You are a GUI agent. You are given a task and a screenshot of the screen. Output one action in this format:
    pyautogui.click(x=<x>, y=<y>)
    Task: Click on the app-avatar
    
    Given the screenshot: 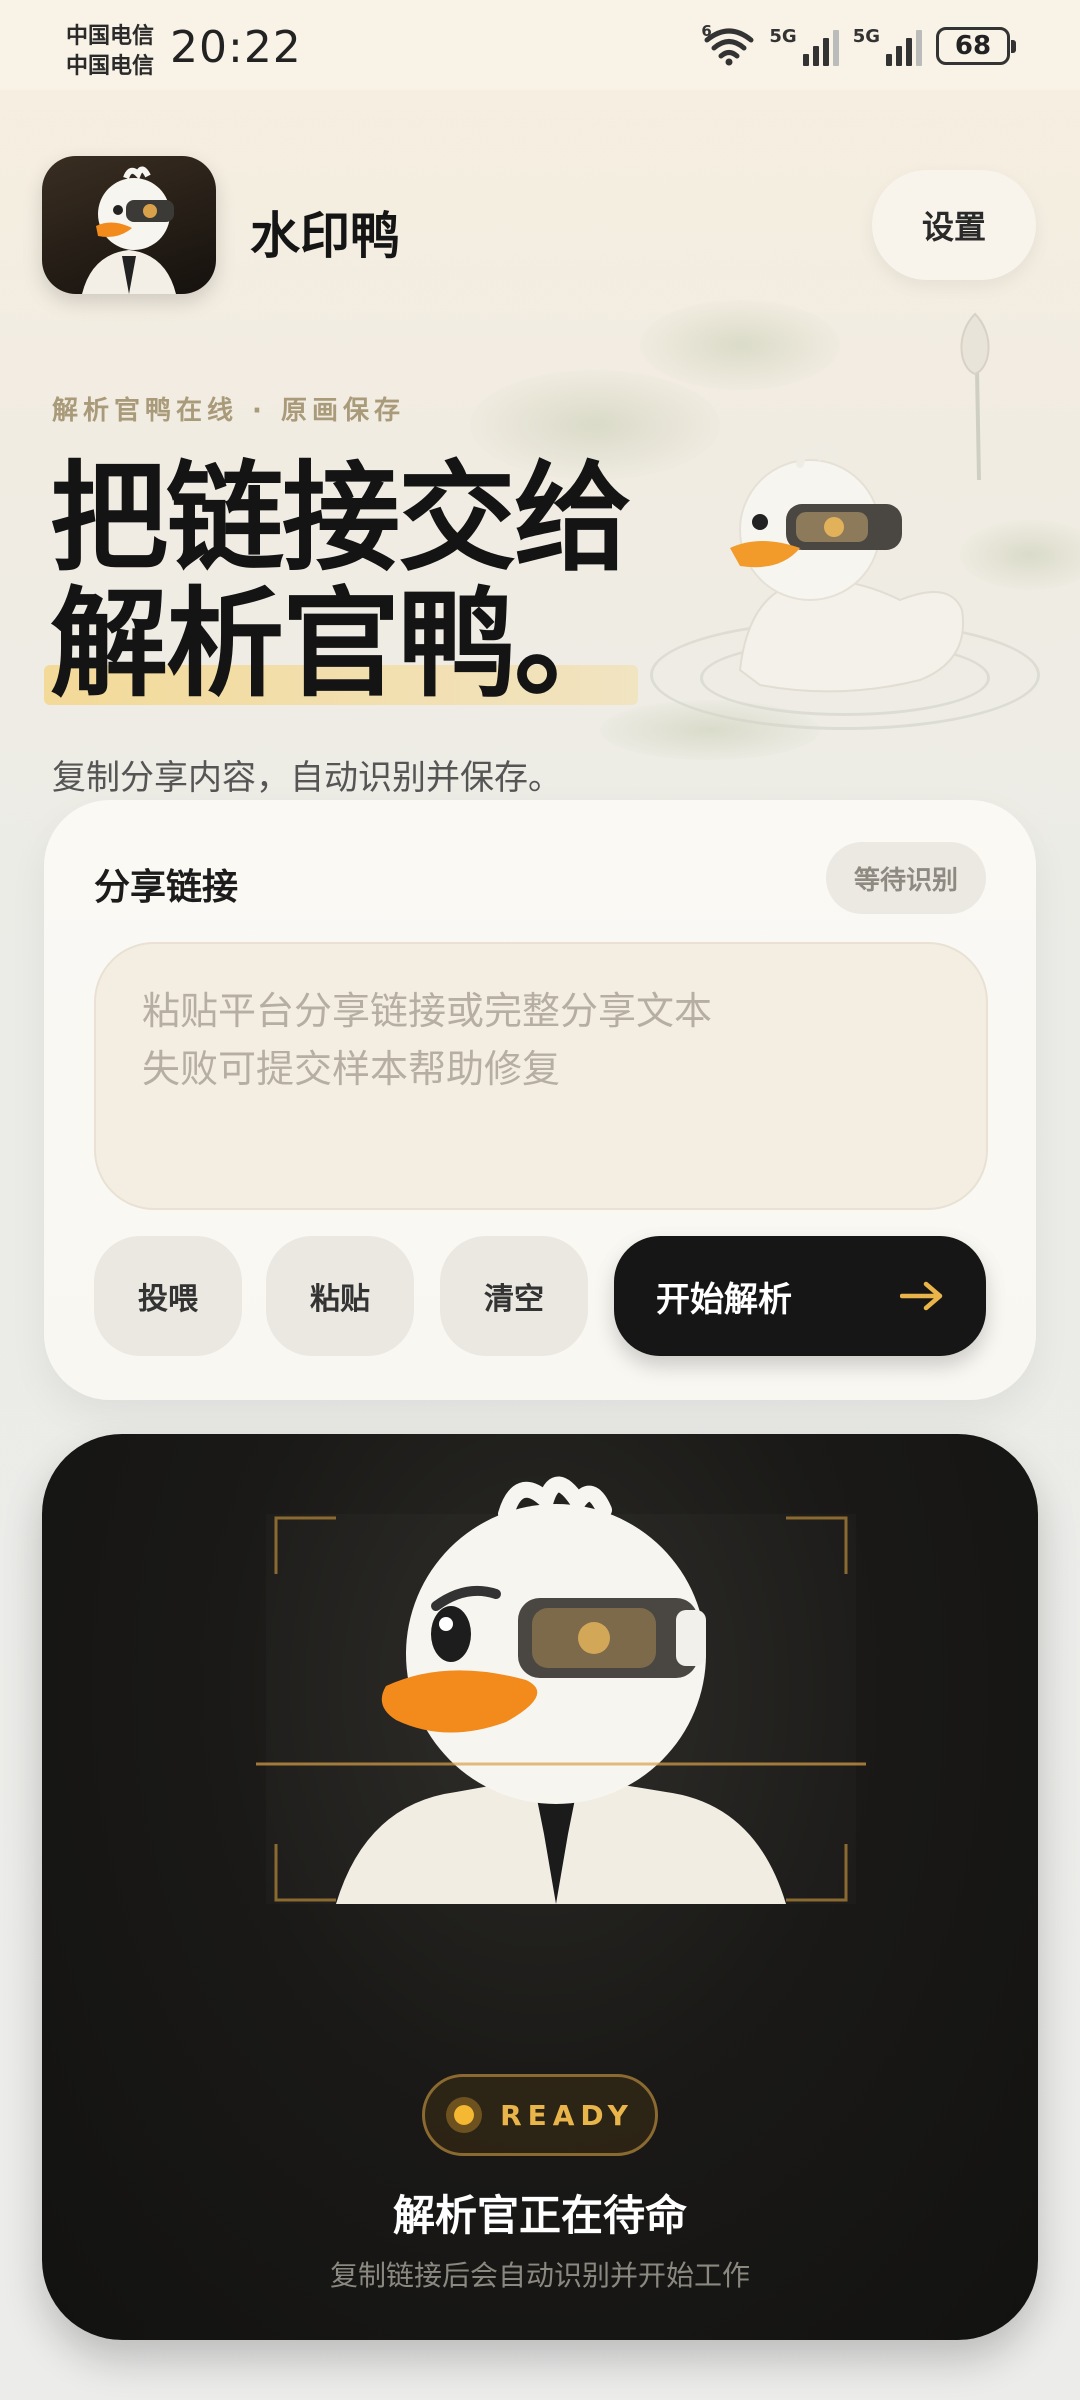 What is the action you would take?
    pyautogui.click(x=129, y=225)
    